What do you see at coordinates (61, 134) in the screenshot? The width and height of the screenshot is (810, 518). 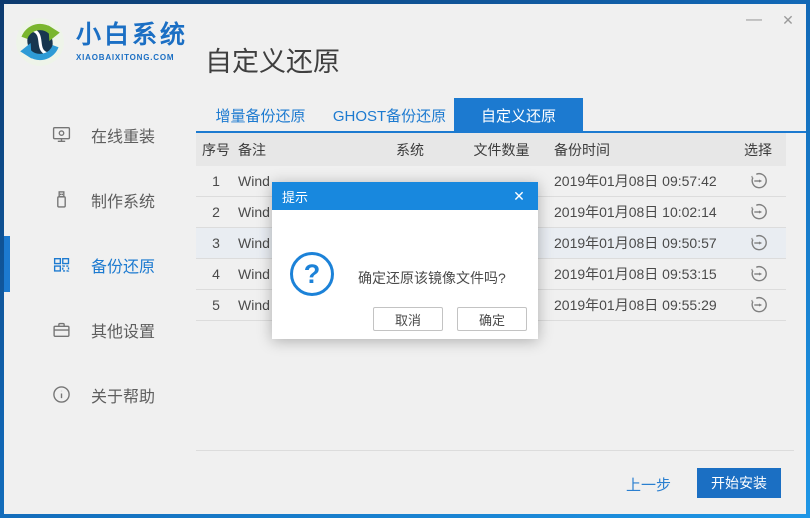 I see `monitor-icon` at bounding box center [61, 134].